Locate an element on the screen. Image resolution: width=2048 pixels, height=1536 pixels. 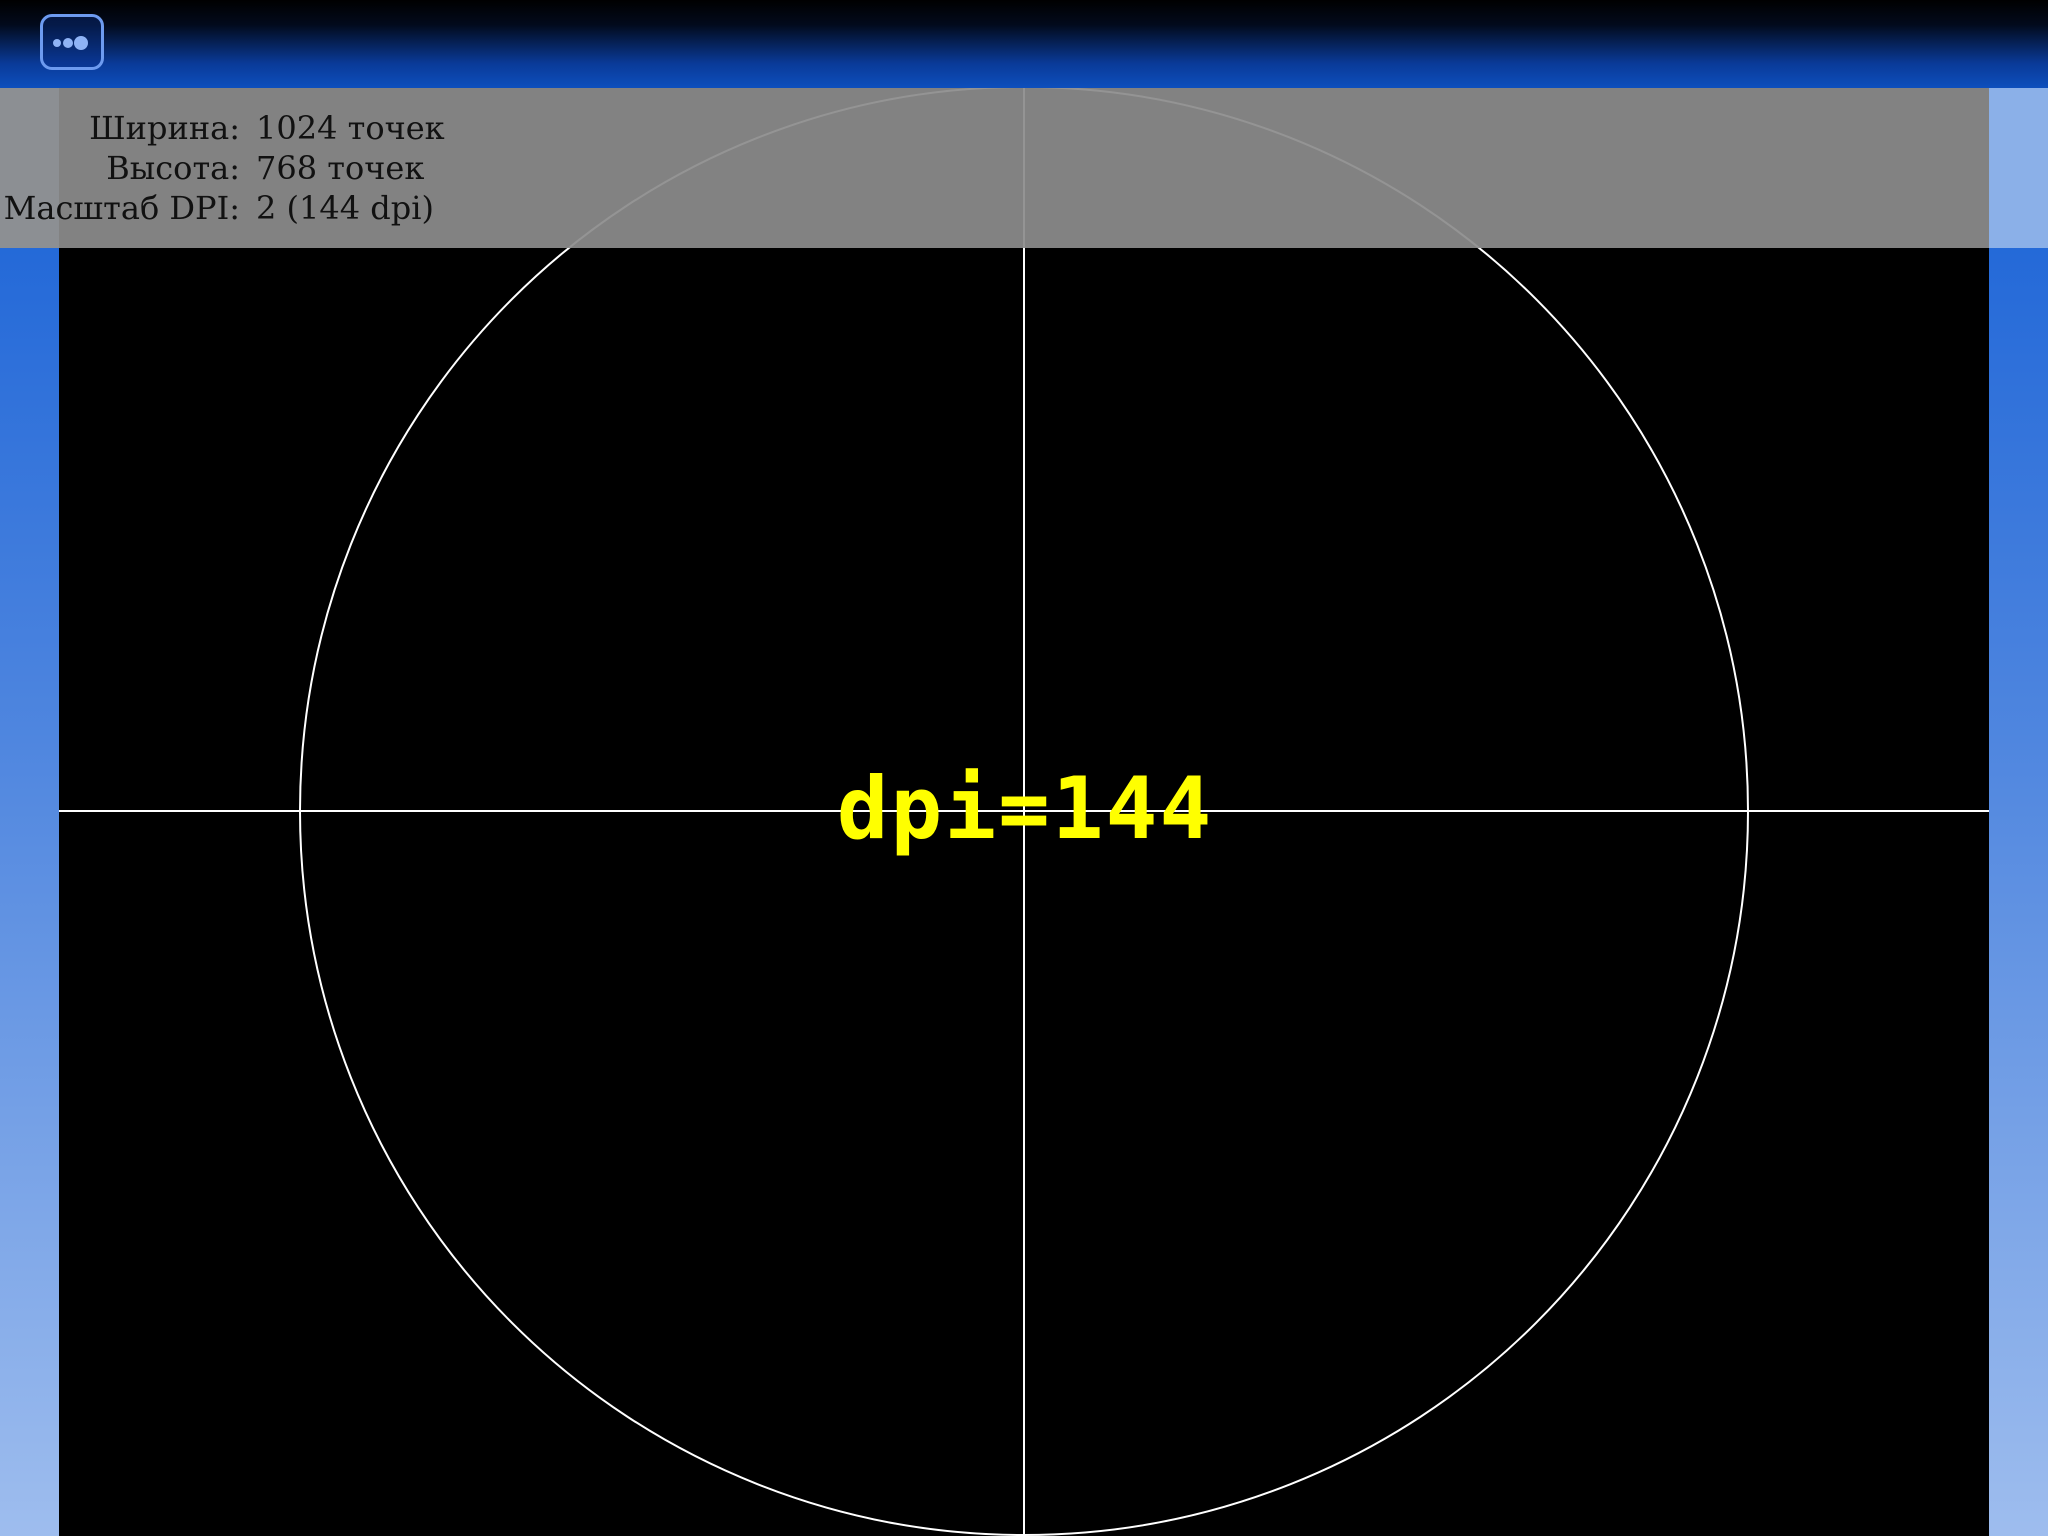
dpi-label: dpi=144 is located at coordinates (1025, 809).